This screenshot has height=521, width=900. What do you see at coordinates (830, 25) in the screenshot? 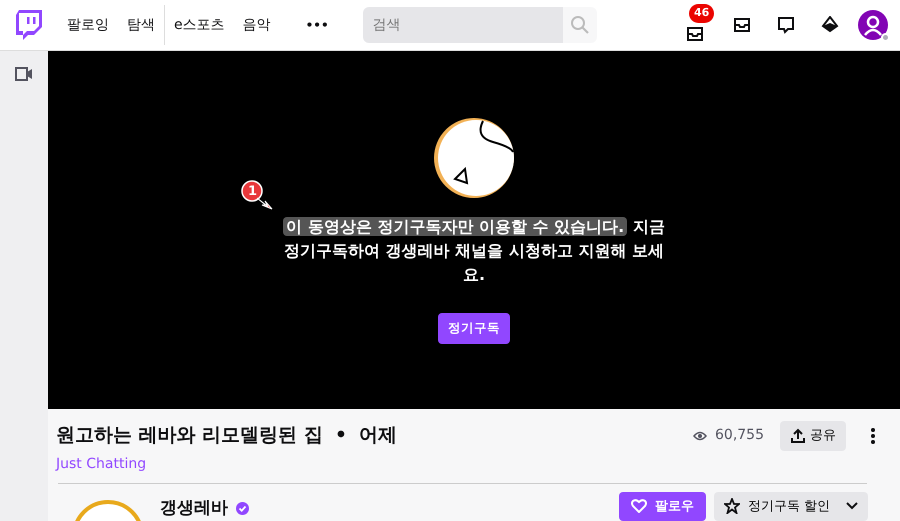
I see `diamond-icon` at bounding box center [830, 25].